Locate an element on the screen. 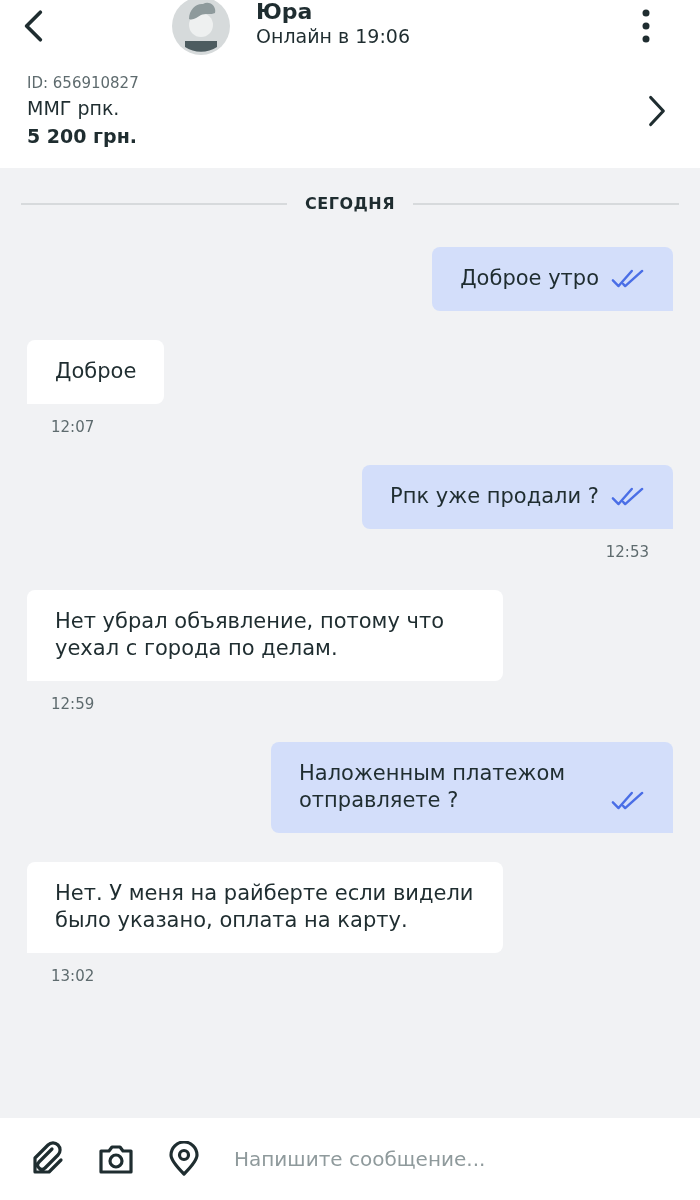  message-text: Доброе утро is located at coordinates (529, 278).